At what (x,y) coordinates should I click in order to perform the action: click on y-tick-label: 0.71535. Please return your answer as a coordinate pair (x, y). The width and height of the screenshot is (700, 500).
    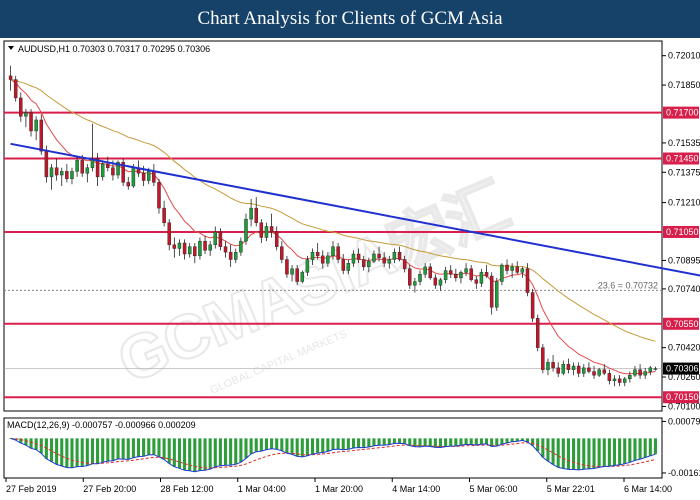
    Looking at the image, I should click on (684, 143).